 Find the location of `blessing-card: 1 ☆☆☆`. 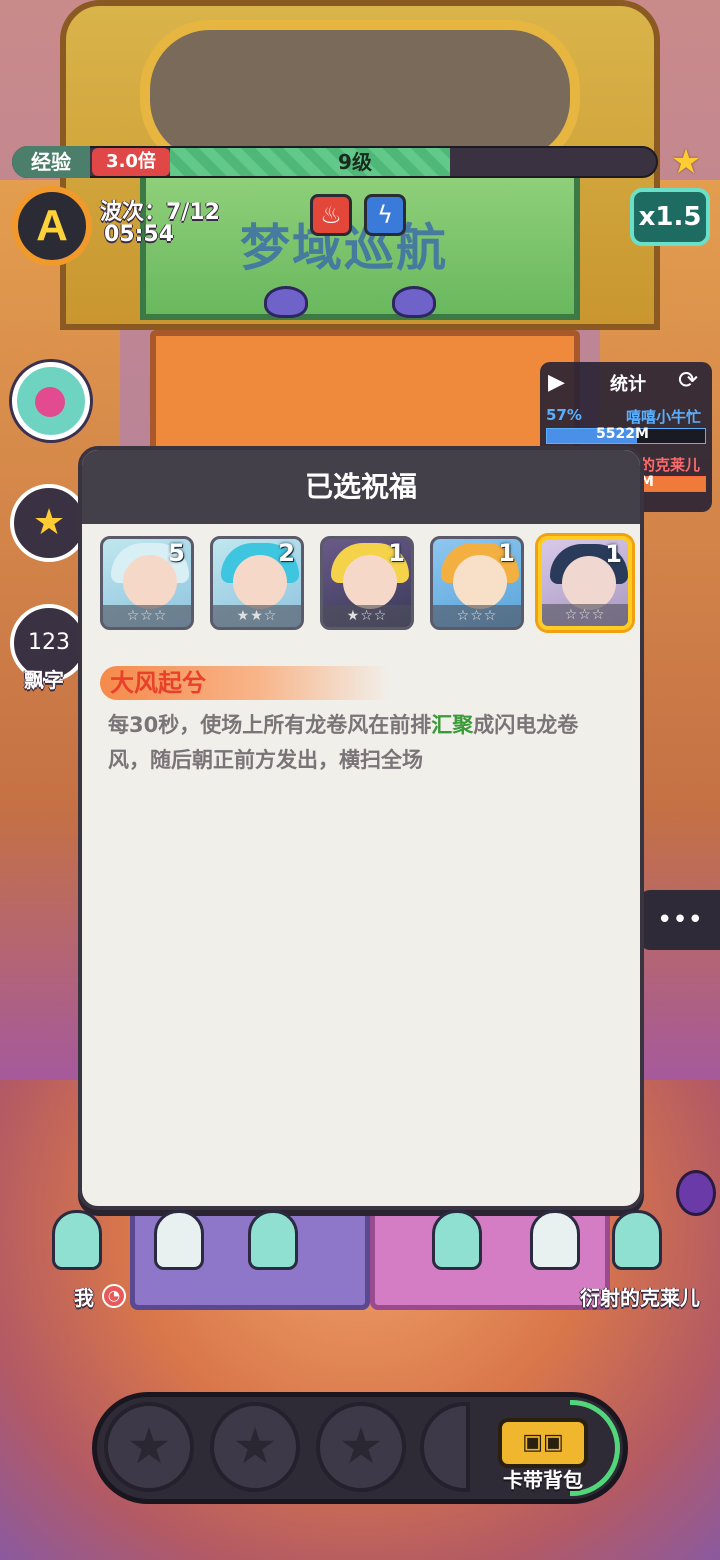

blessing-card: 1 ☆☆☆ is located at coordinates (477, 583).